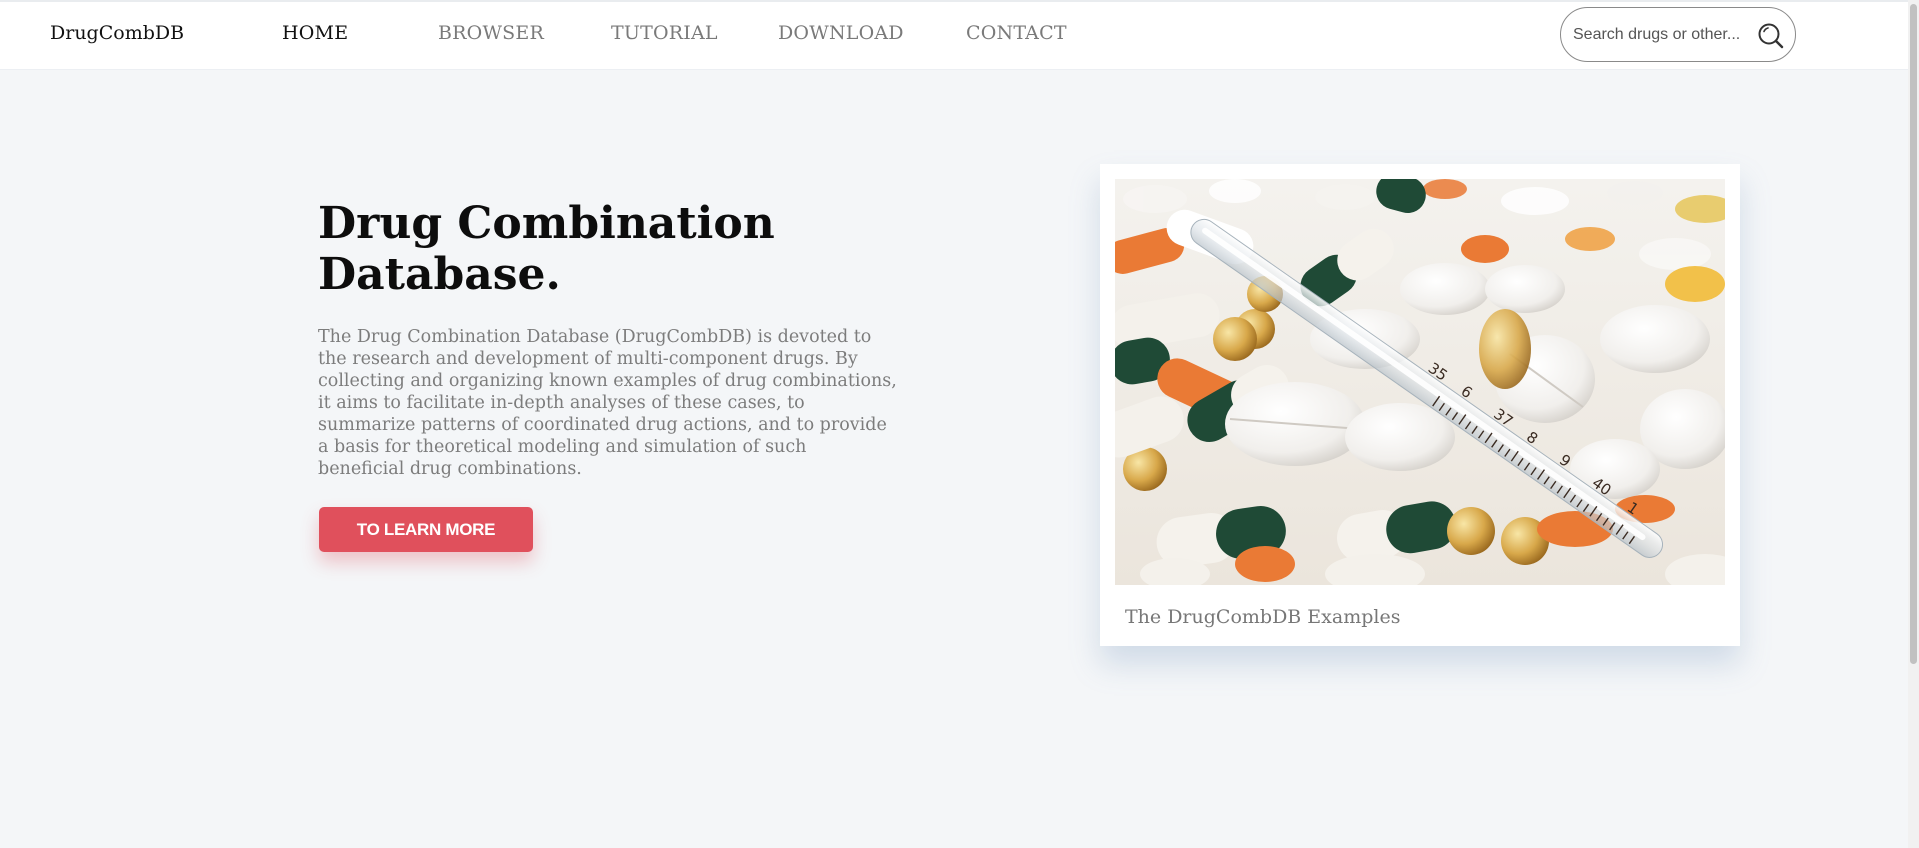  I want to click on nav-link-download: DOWNLOAD, so click(841, 33).